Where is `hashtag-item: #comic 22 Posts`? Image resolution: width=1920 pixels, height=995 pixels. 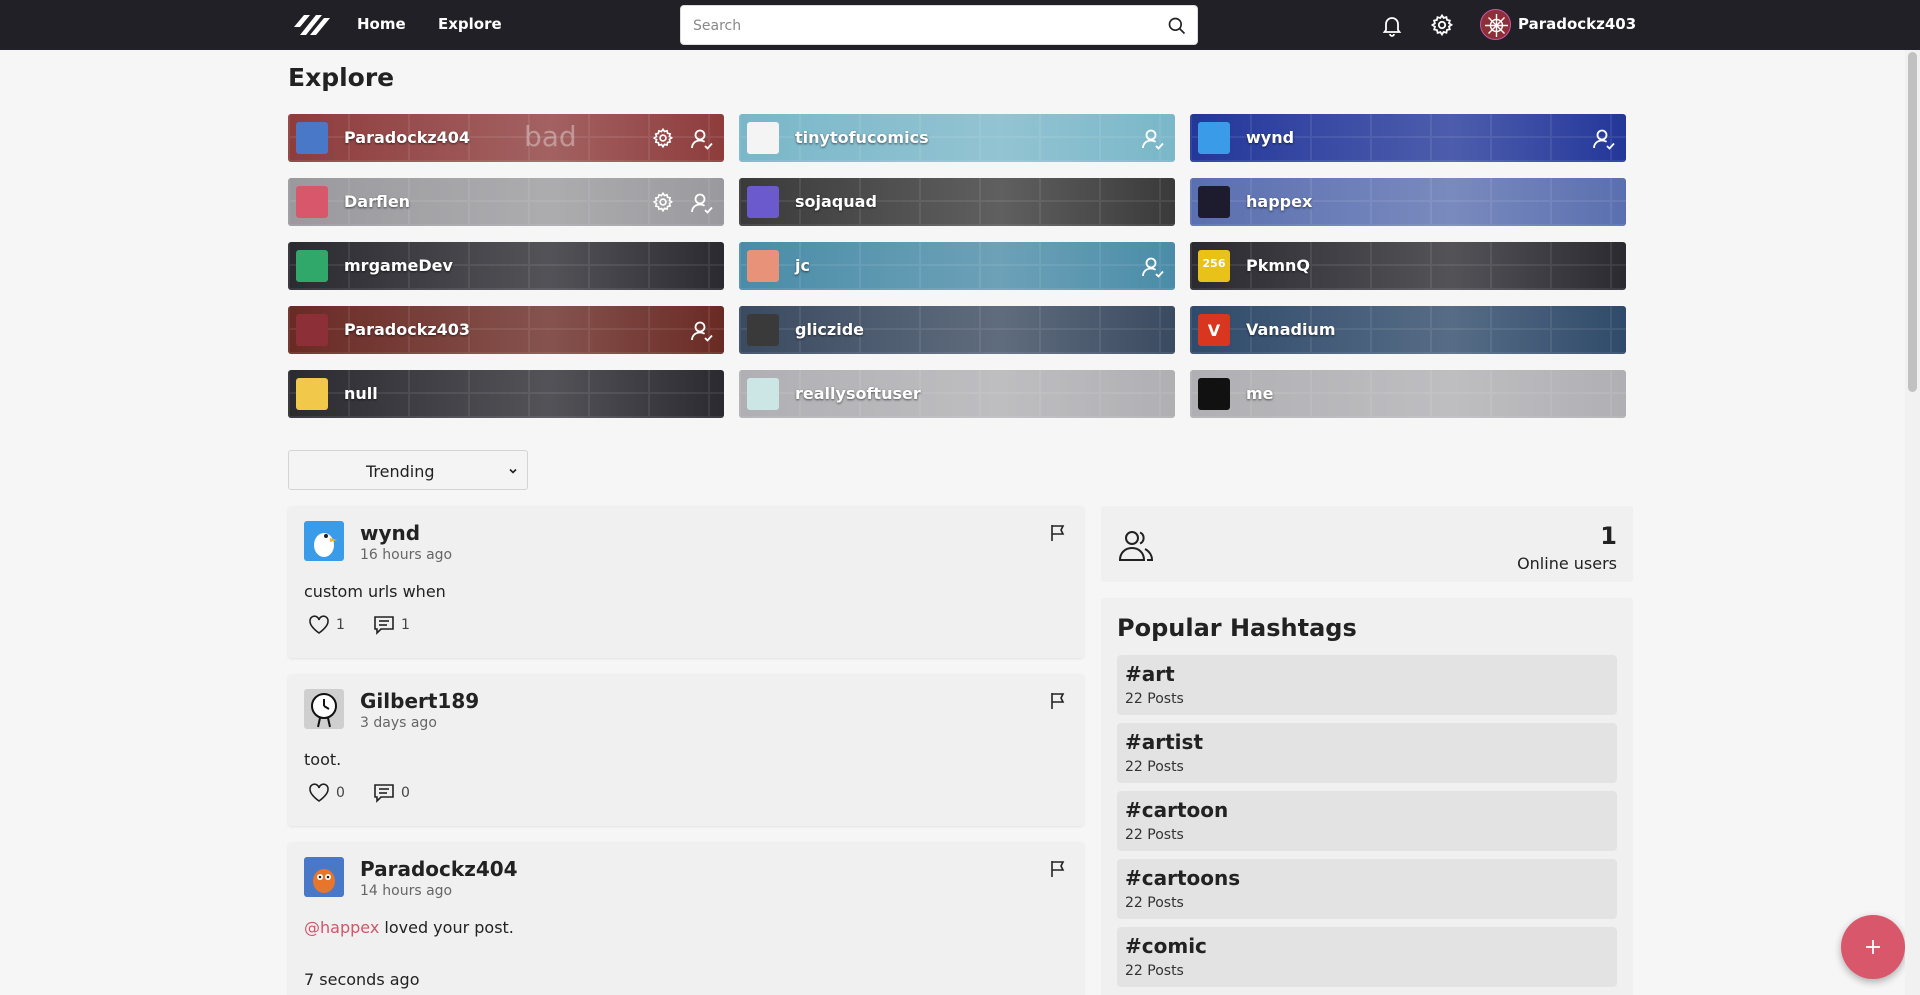 hashtag-item: #comic 22 Posts is located at coordinates (1367, 957).